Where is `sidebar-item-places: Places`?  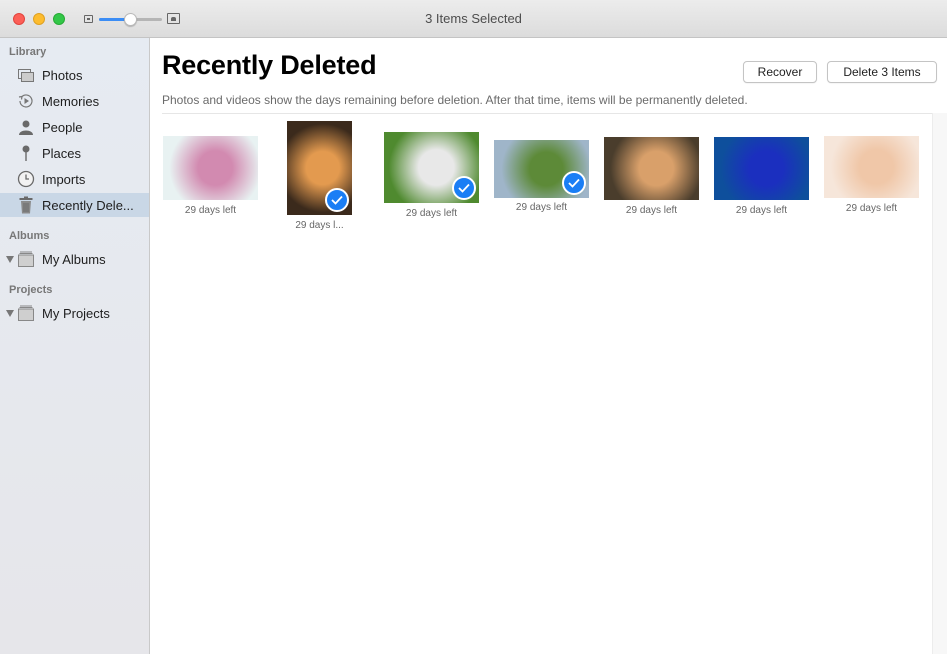 sidebar-item-places: Places is located at coordinates (74, 153).